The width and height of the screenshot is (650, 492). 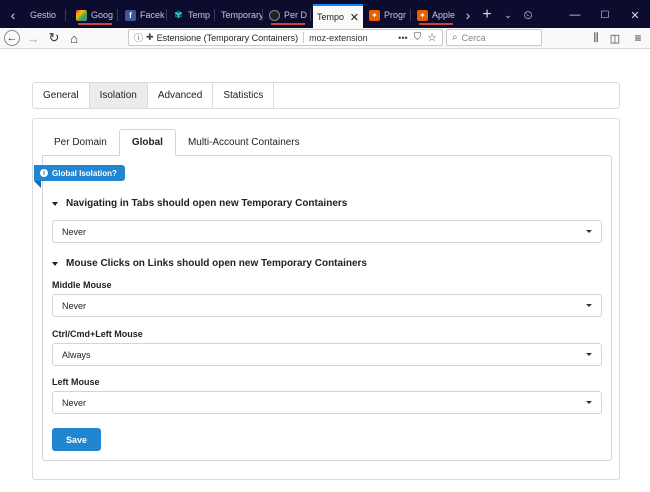 I want to click on tab-title: Gestio, so click(x=43, y=15).